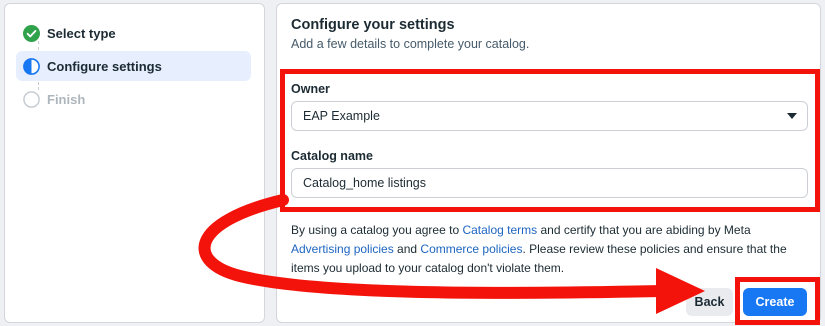  I want to click on terms-text-part: and certify that you are abiding by Meta, so click(644, 230).